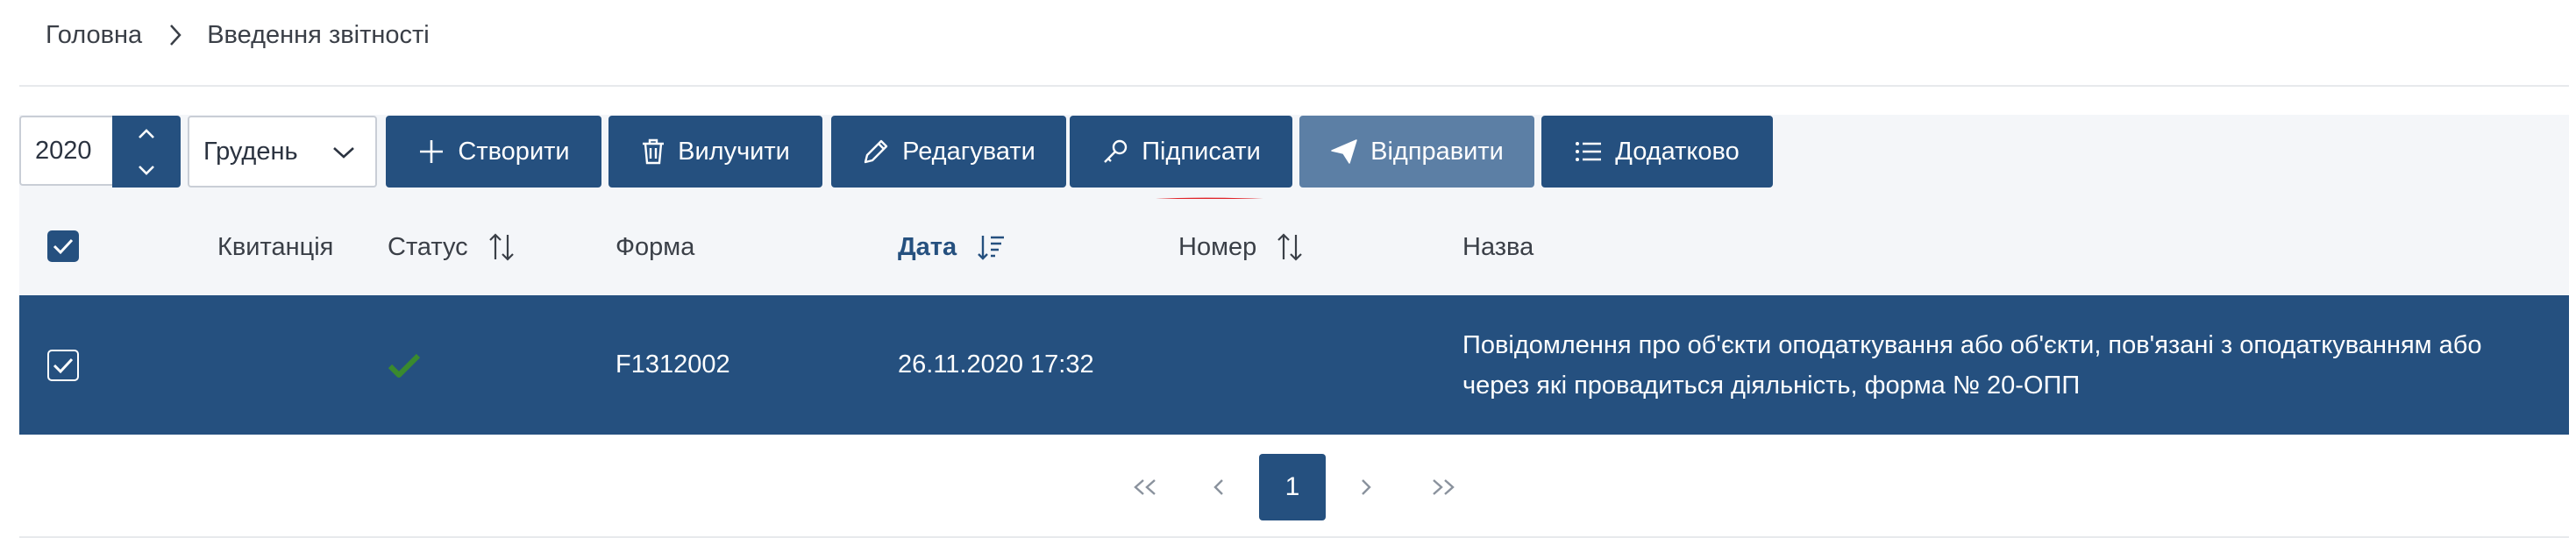  I want to click on delete-button-label: Вилучити, so click(734, 151).